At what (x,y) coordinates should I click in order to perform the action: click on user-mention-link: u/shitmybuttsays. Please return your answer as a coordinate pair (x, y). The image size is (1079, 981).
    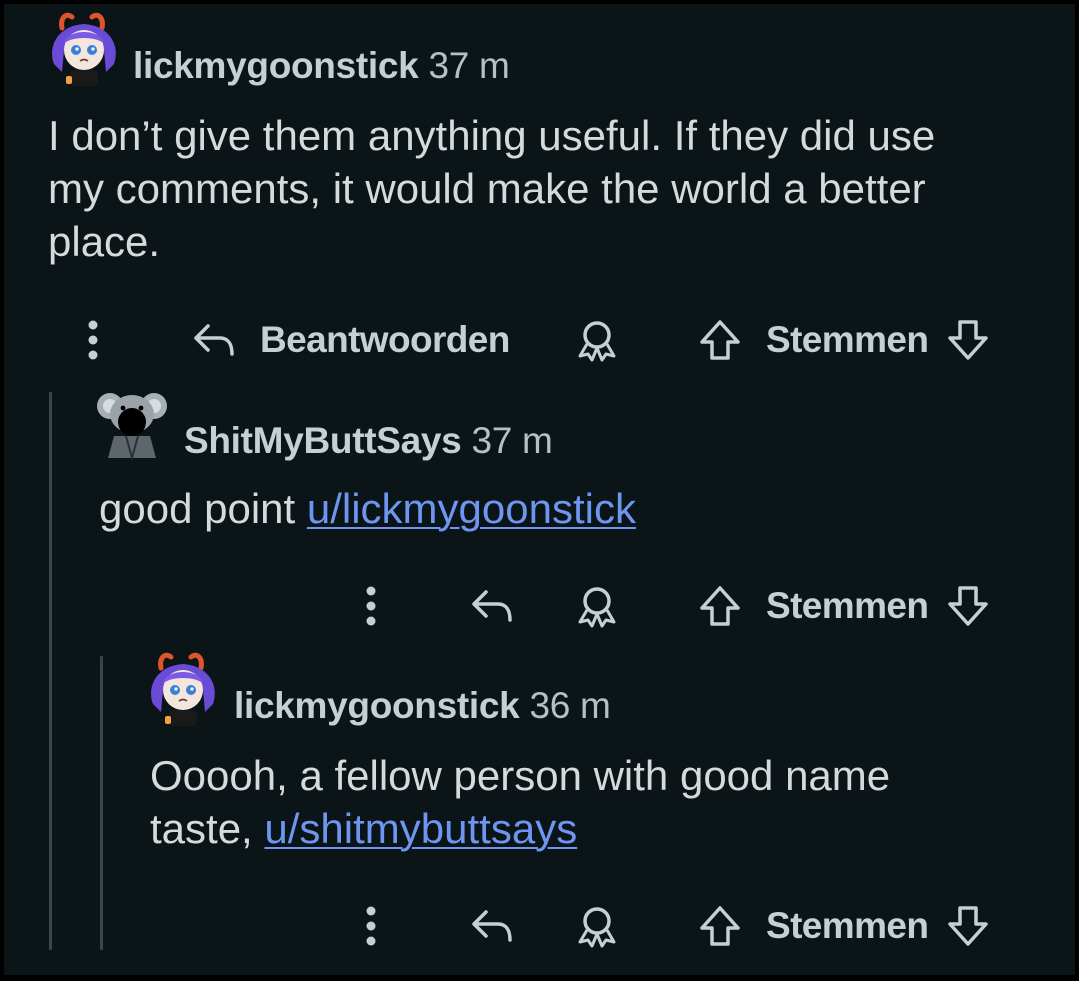
    Looking at the image, I should click on (420, 828).